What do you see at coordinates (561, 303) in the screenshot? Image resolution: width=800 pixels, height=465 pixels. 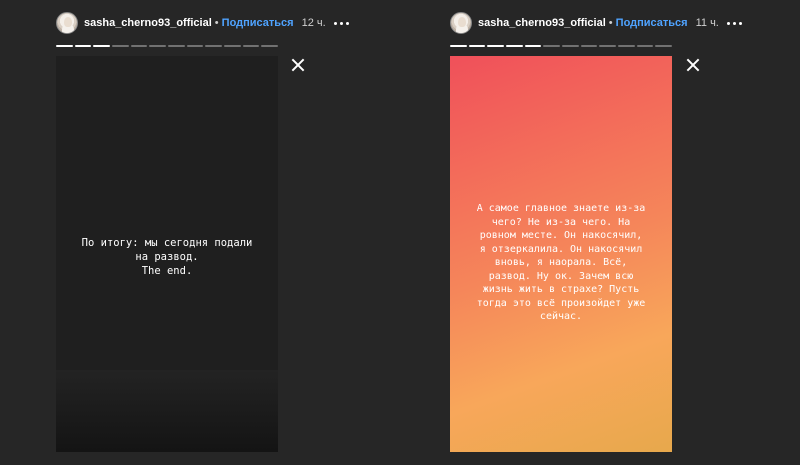 I see `caption-line: тогда это всё произойдет уже` at bounding box center [561, 303].